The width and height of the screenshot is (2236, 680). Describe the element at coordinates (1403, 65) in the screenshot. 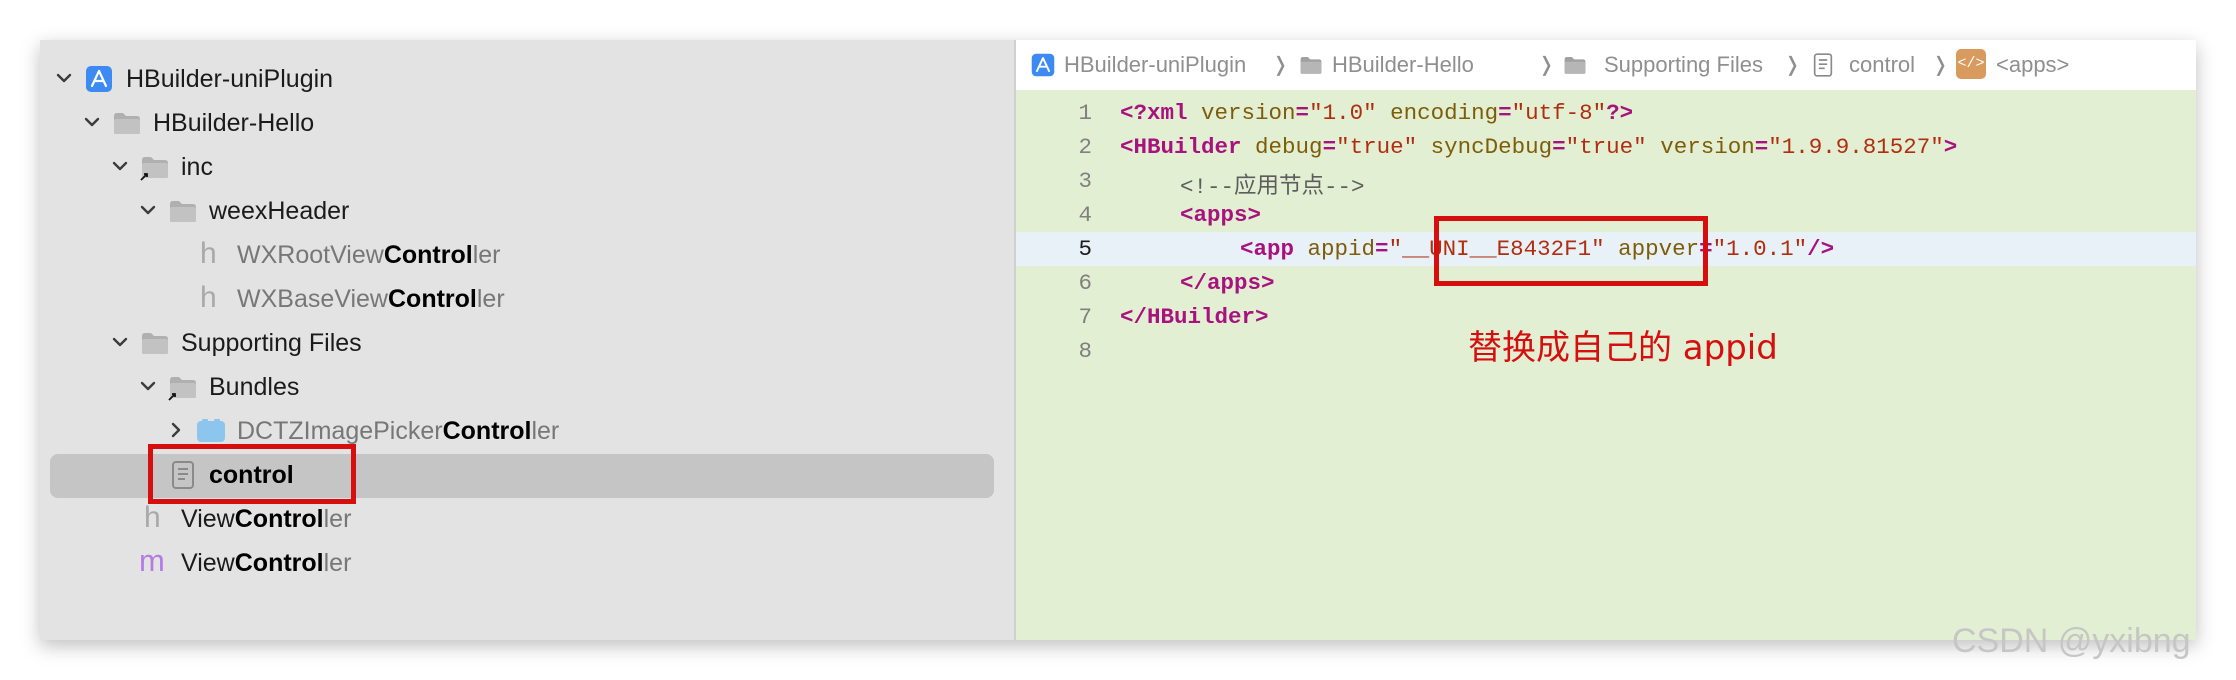

I see `breadcrumb-group: HBuilder-Hello` at that location.